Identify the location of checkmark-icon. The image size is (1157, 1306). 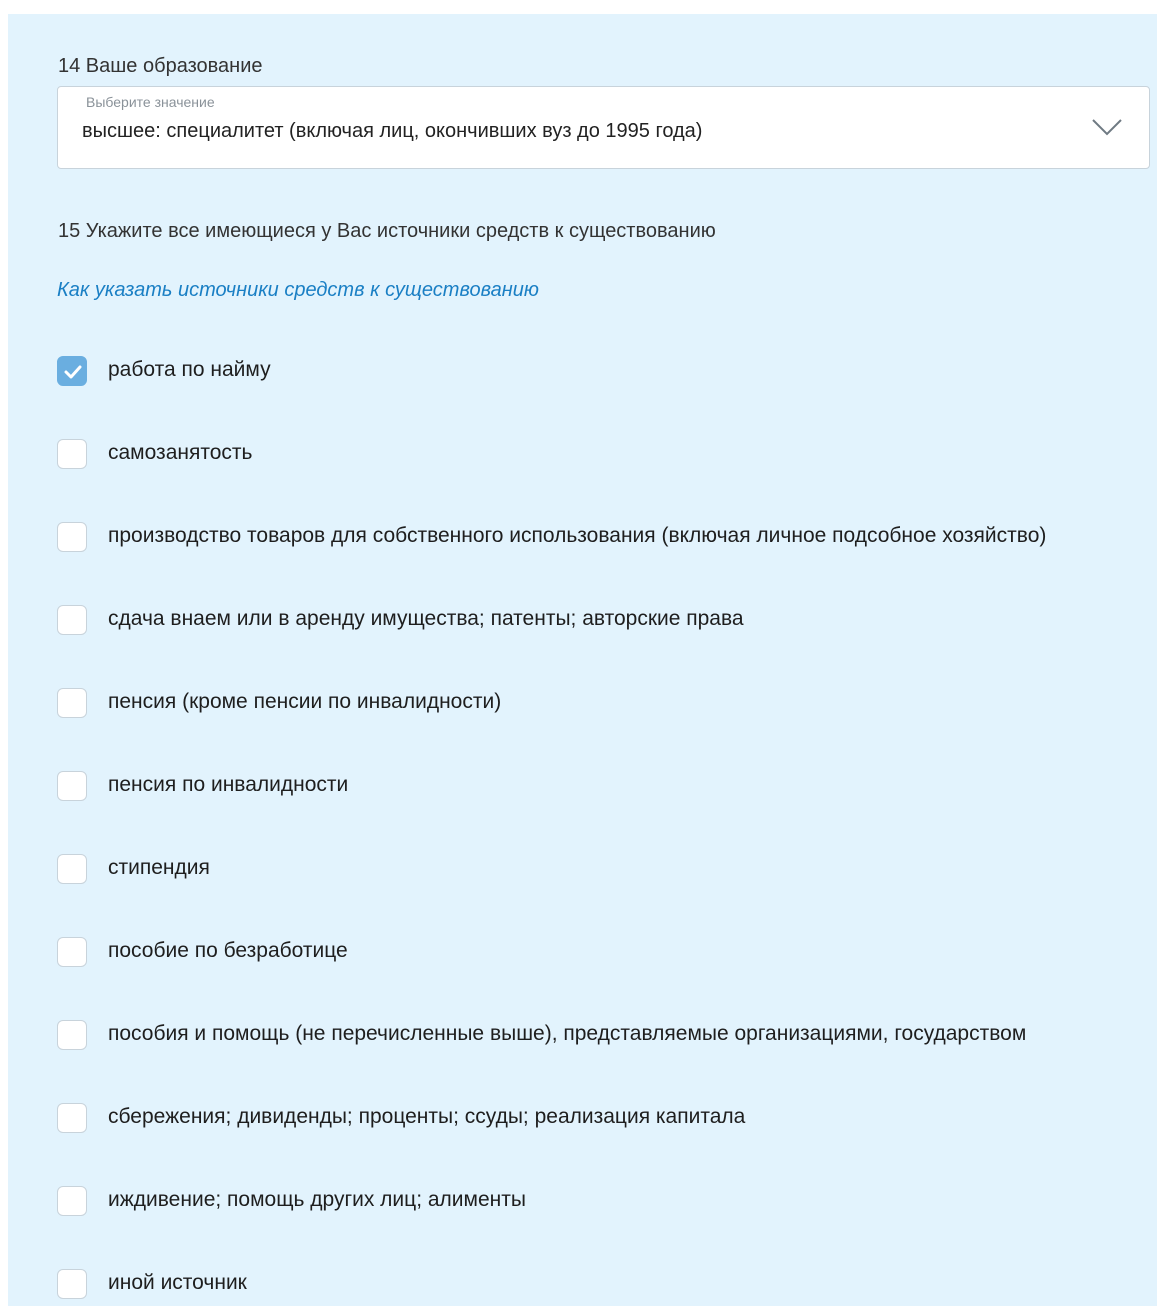
(73, 372).